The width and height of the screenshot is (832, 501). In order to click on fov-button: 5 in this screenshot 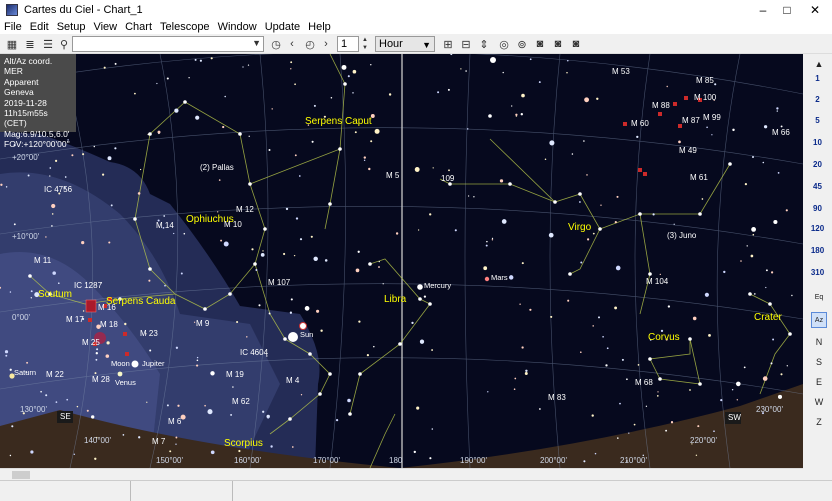, I will do `click(817, 120)`.